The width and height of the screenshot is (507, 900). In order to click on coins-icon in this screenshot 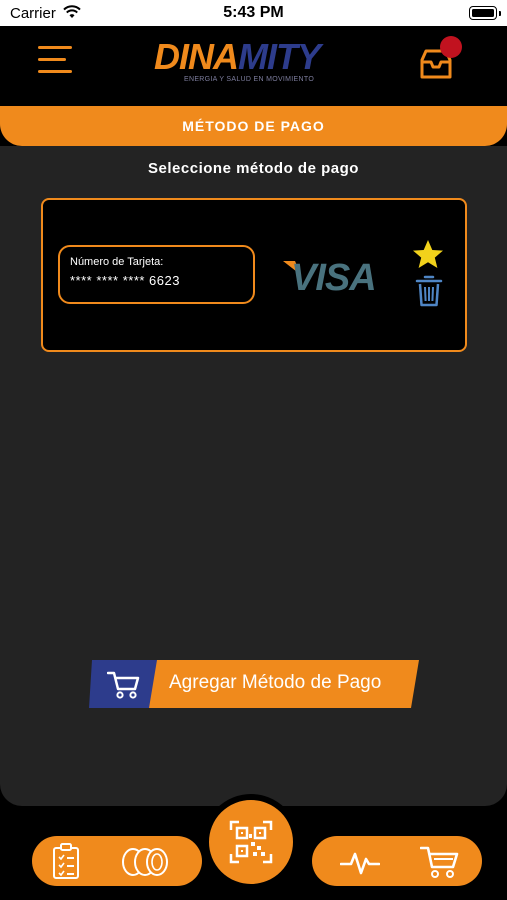, I will do `click(146, 864)`.